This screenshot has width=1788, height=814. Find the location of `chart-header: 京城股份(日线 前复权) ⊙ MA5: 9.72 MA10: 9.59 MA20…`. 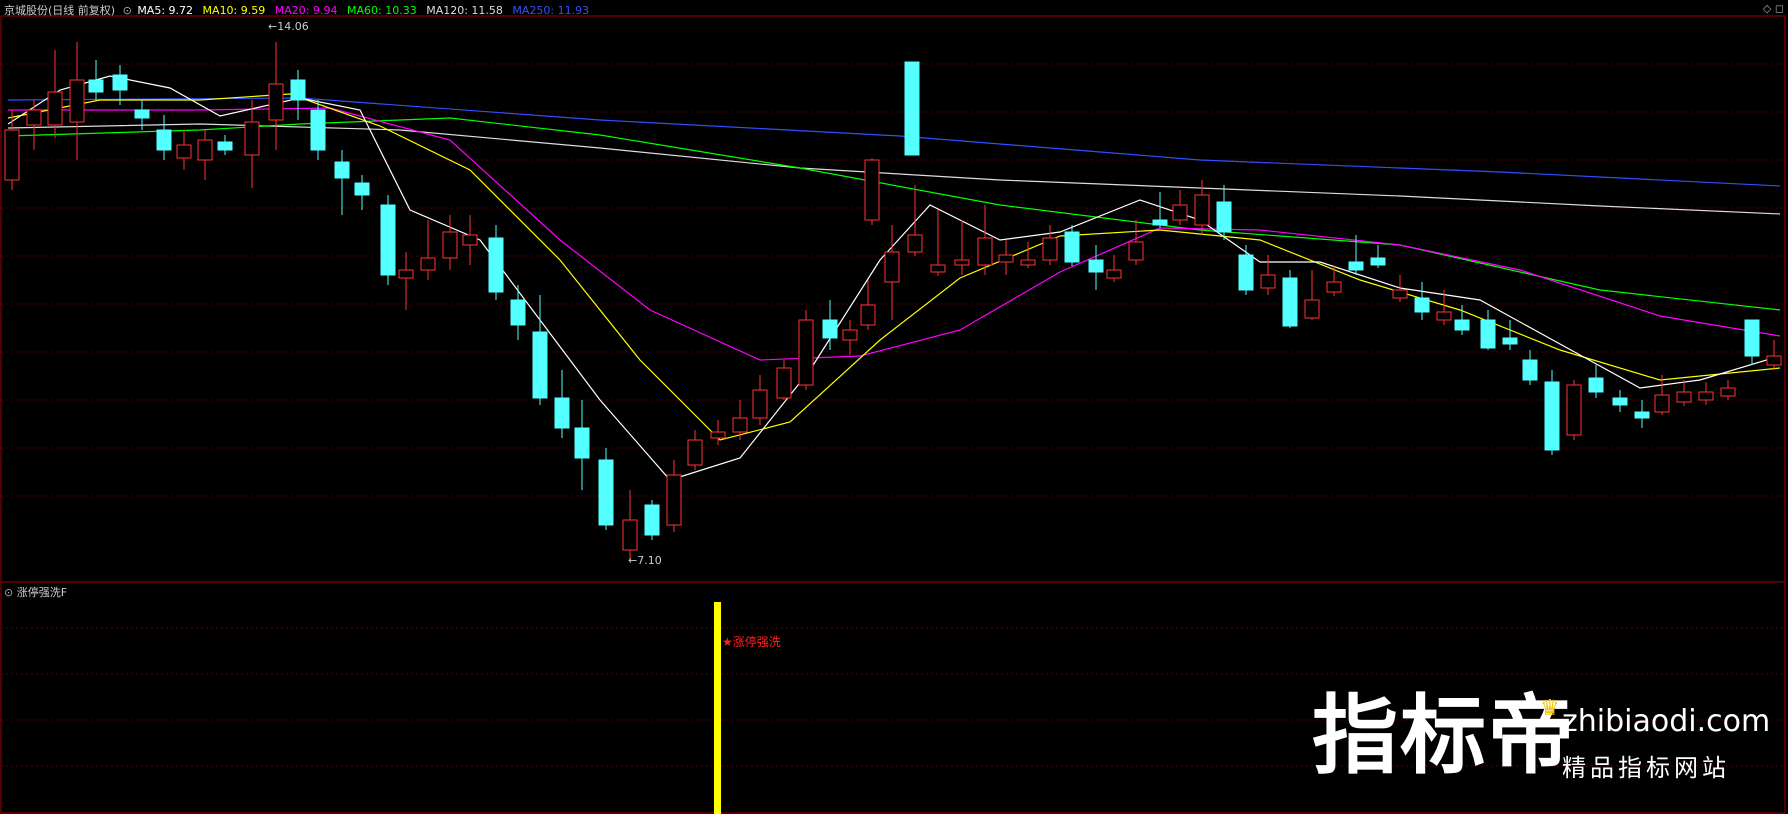

chart-header: 京城股份(日线 前复权) ⊙ MA5: 9.72 MA10: 9.59 MA20… is located at coordinates (296, 10).